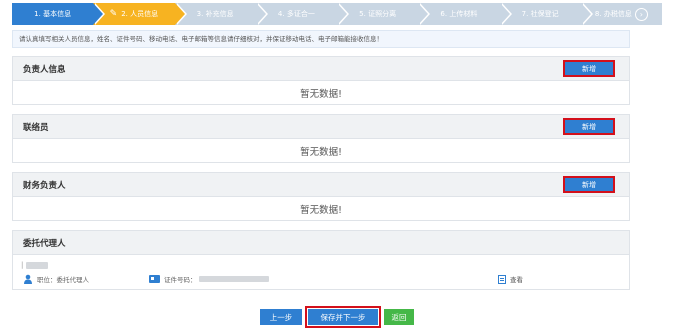  What do you see at coordinates (44, 185) in the screenshot?
I see `section-title: 财务负责人` at bounding box center [44, 185].